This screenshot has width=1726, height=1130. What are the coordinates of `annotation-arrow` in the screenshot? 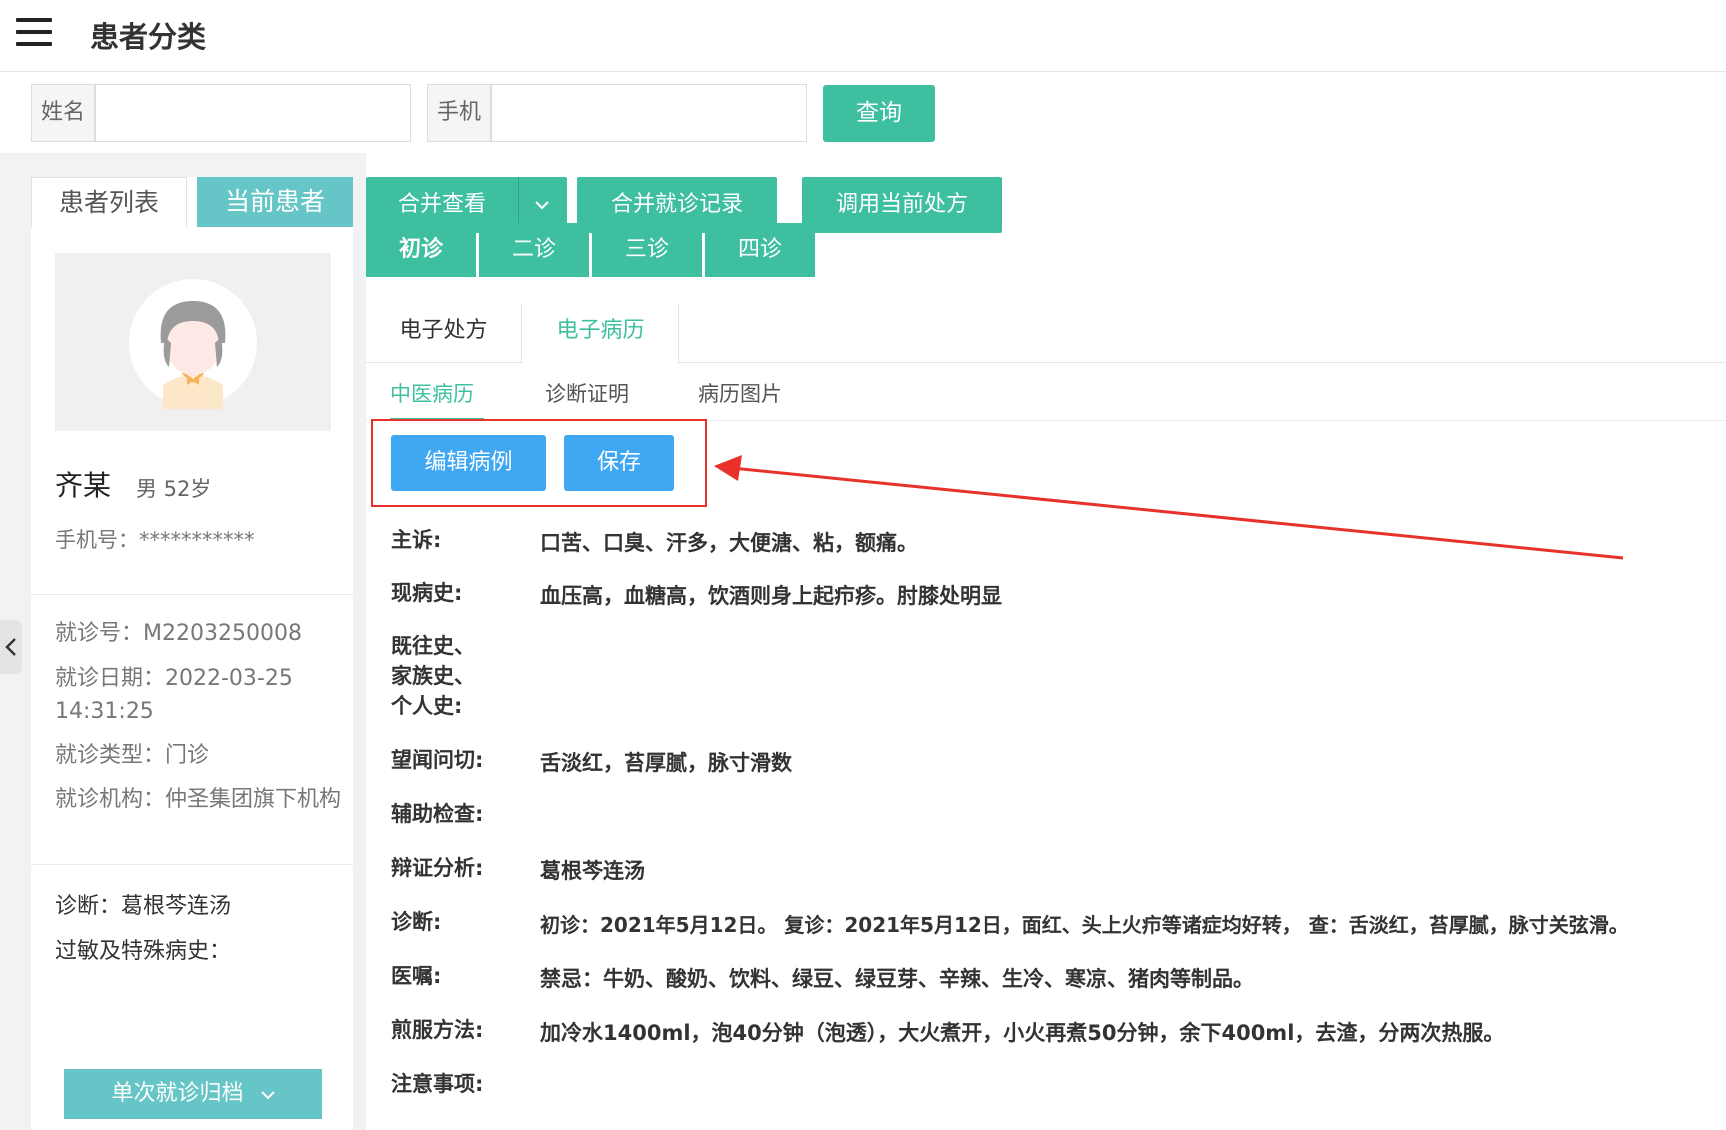 It's located at (1169, 507).